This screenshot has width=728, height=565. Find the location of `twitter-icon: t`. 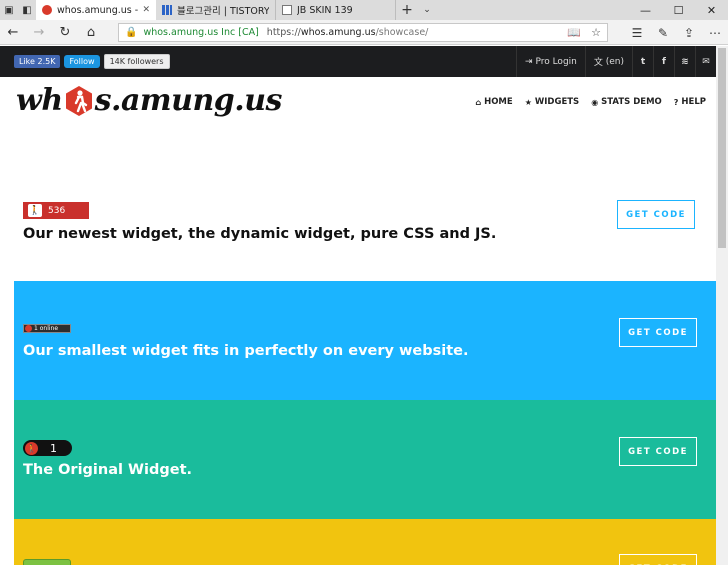

twitter-icon: t is located at coordinates (642, 61).